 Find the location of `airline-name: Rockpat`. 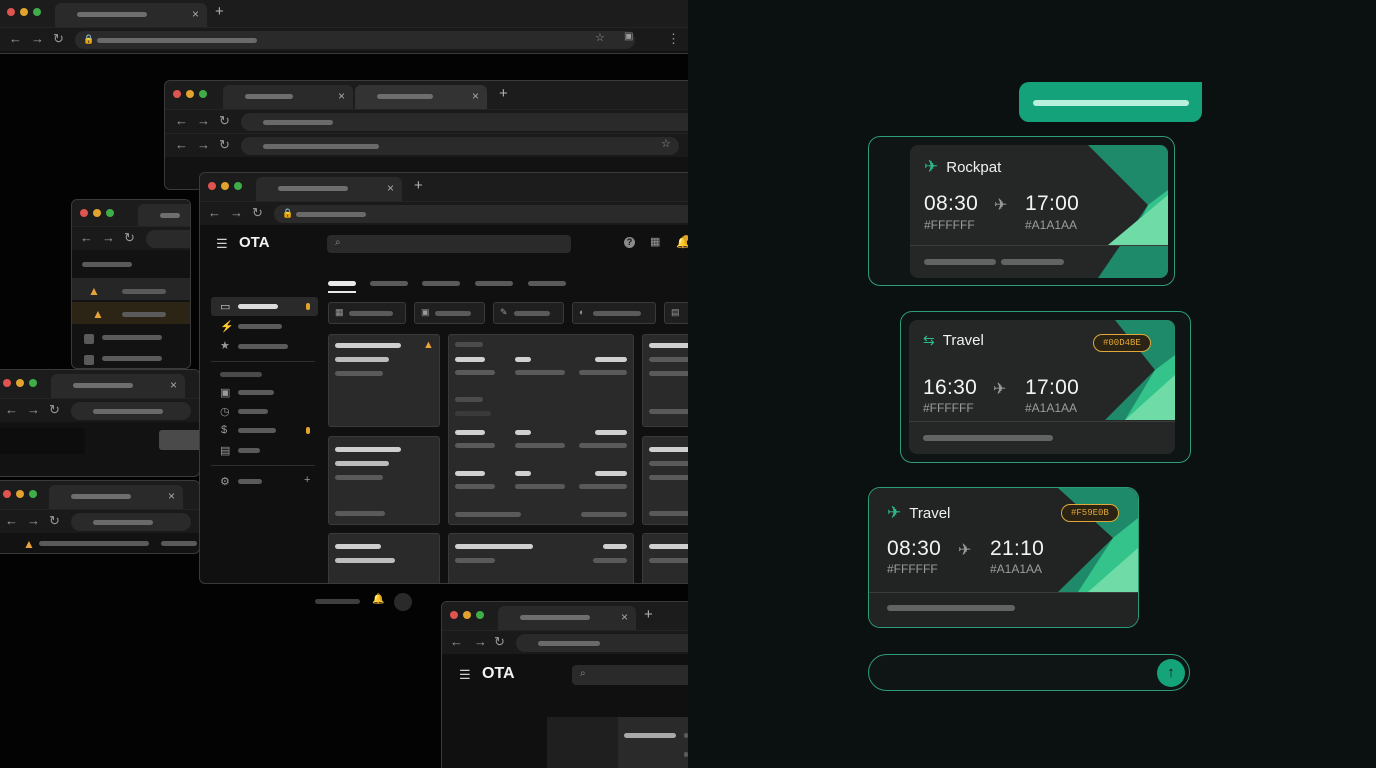

airline-name: Rockpat is located at coordinates (974, 167).